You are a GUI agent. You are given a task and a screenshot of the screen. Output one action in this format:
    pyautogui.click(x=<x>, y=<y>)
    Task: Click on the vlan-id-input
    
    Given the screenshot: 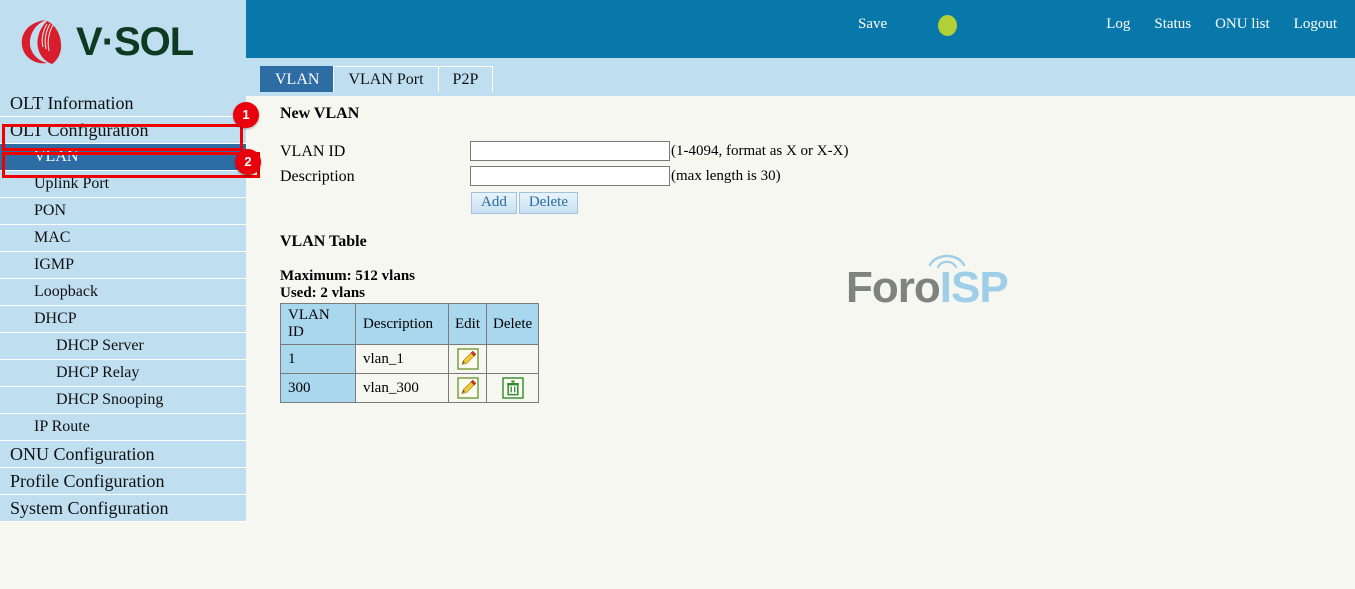 What is the action you would take?
    pyautogui.click(x=570, y=151)
    